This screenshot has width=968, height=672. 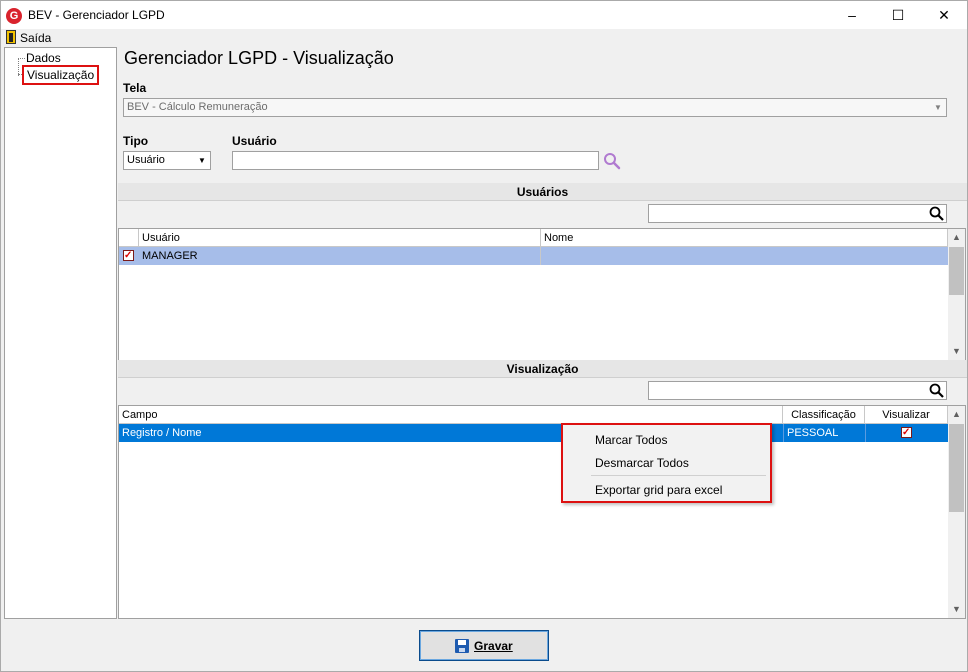 I want to click on minimize-button: –, so click(x=852, y=15).